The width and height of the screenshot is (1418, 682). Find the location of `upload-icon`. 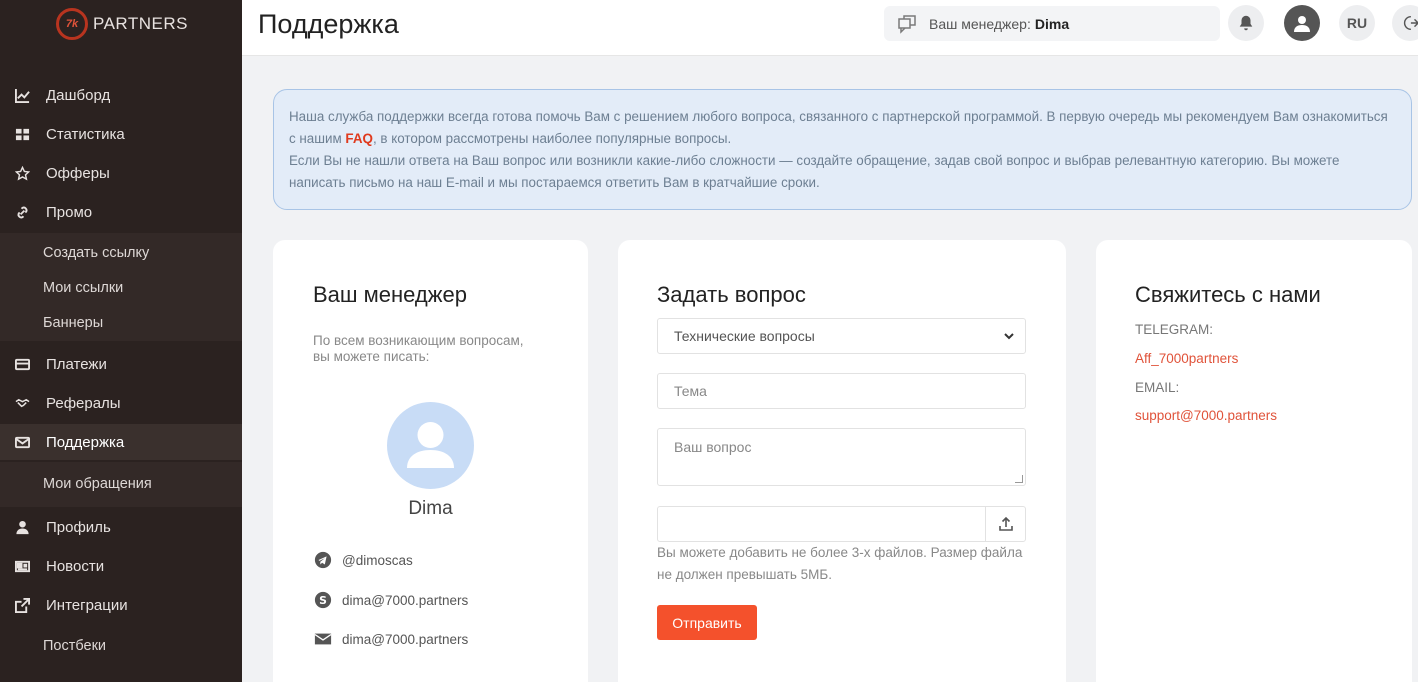

upload-icon is located at coordinates (1005, 523).